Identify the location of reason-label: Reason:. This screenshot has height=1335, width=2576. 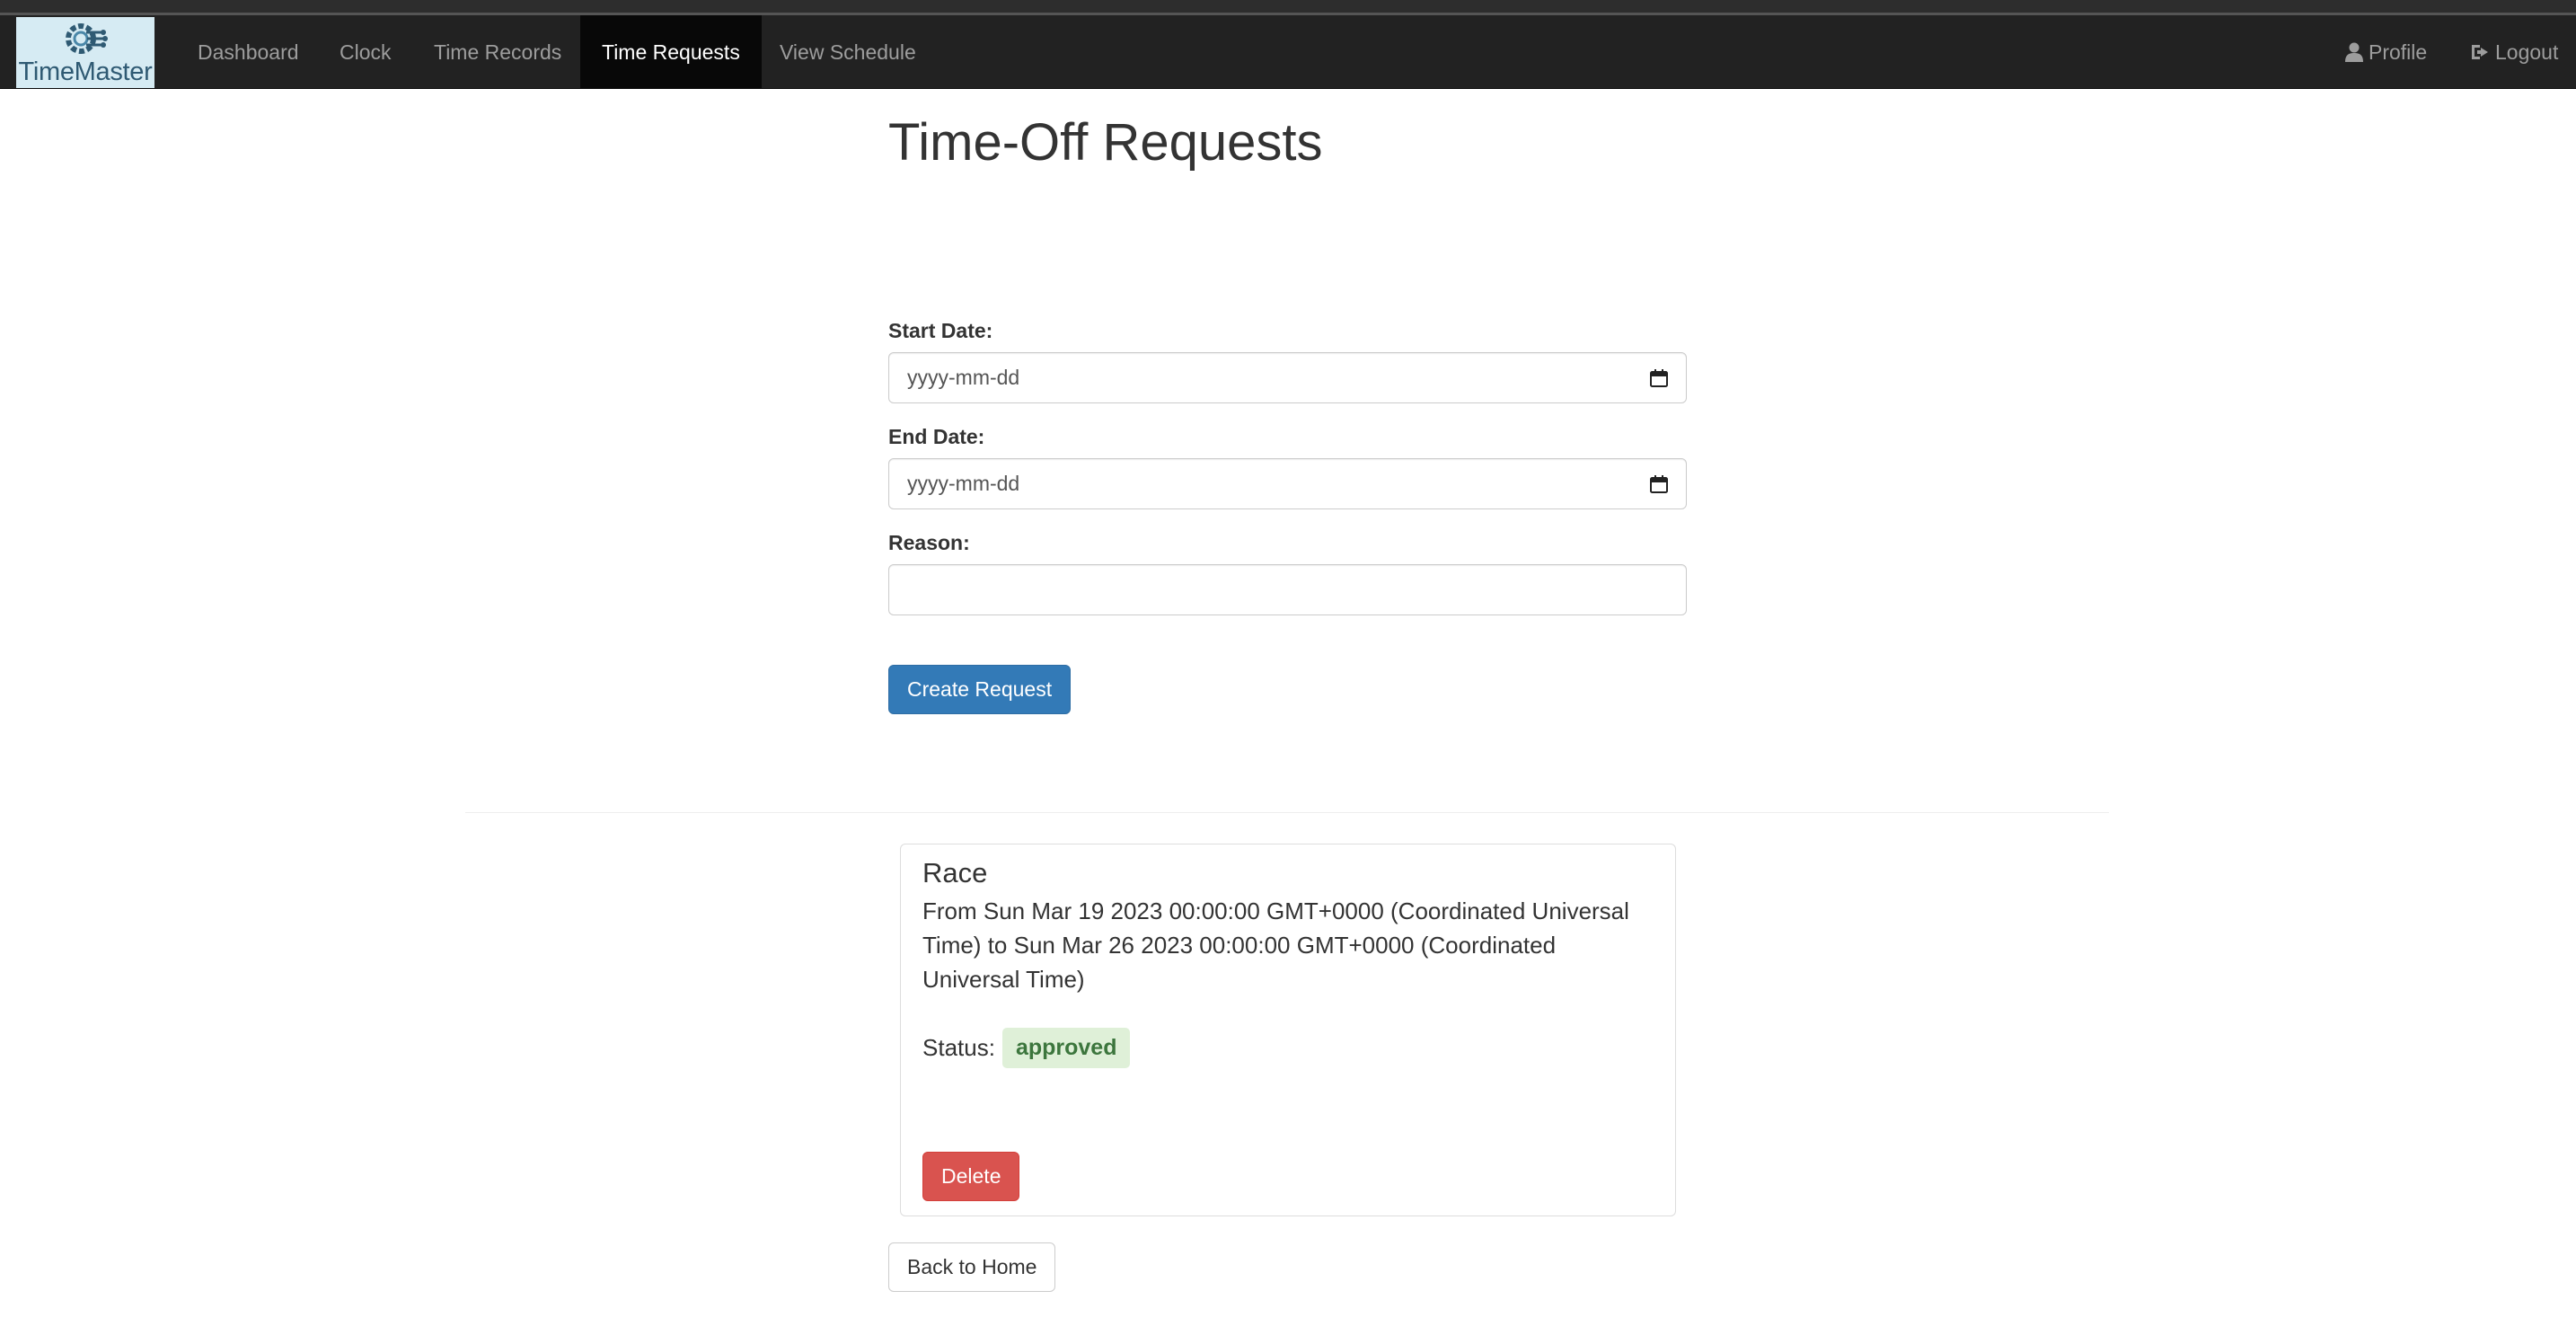
(929, 542).